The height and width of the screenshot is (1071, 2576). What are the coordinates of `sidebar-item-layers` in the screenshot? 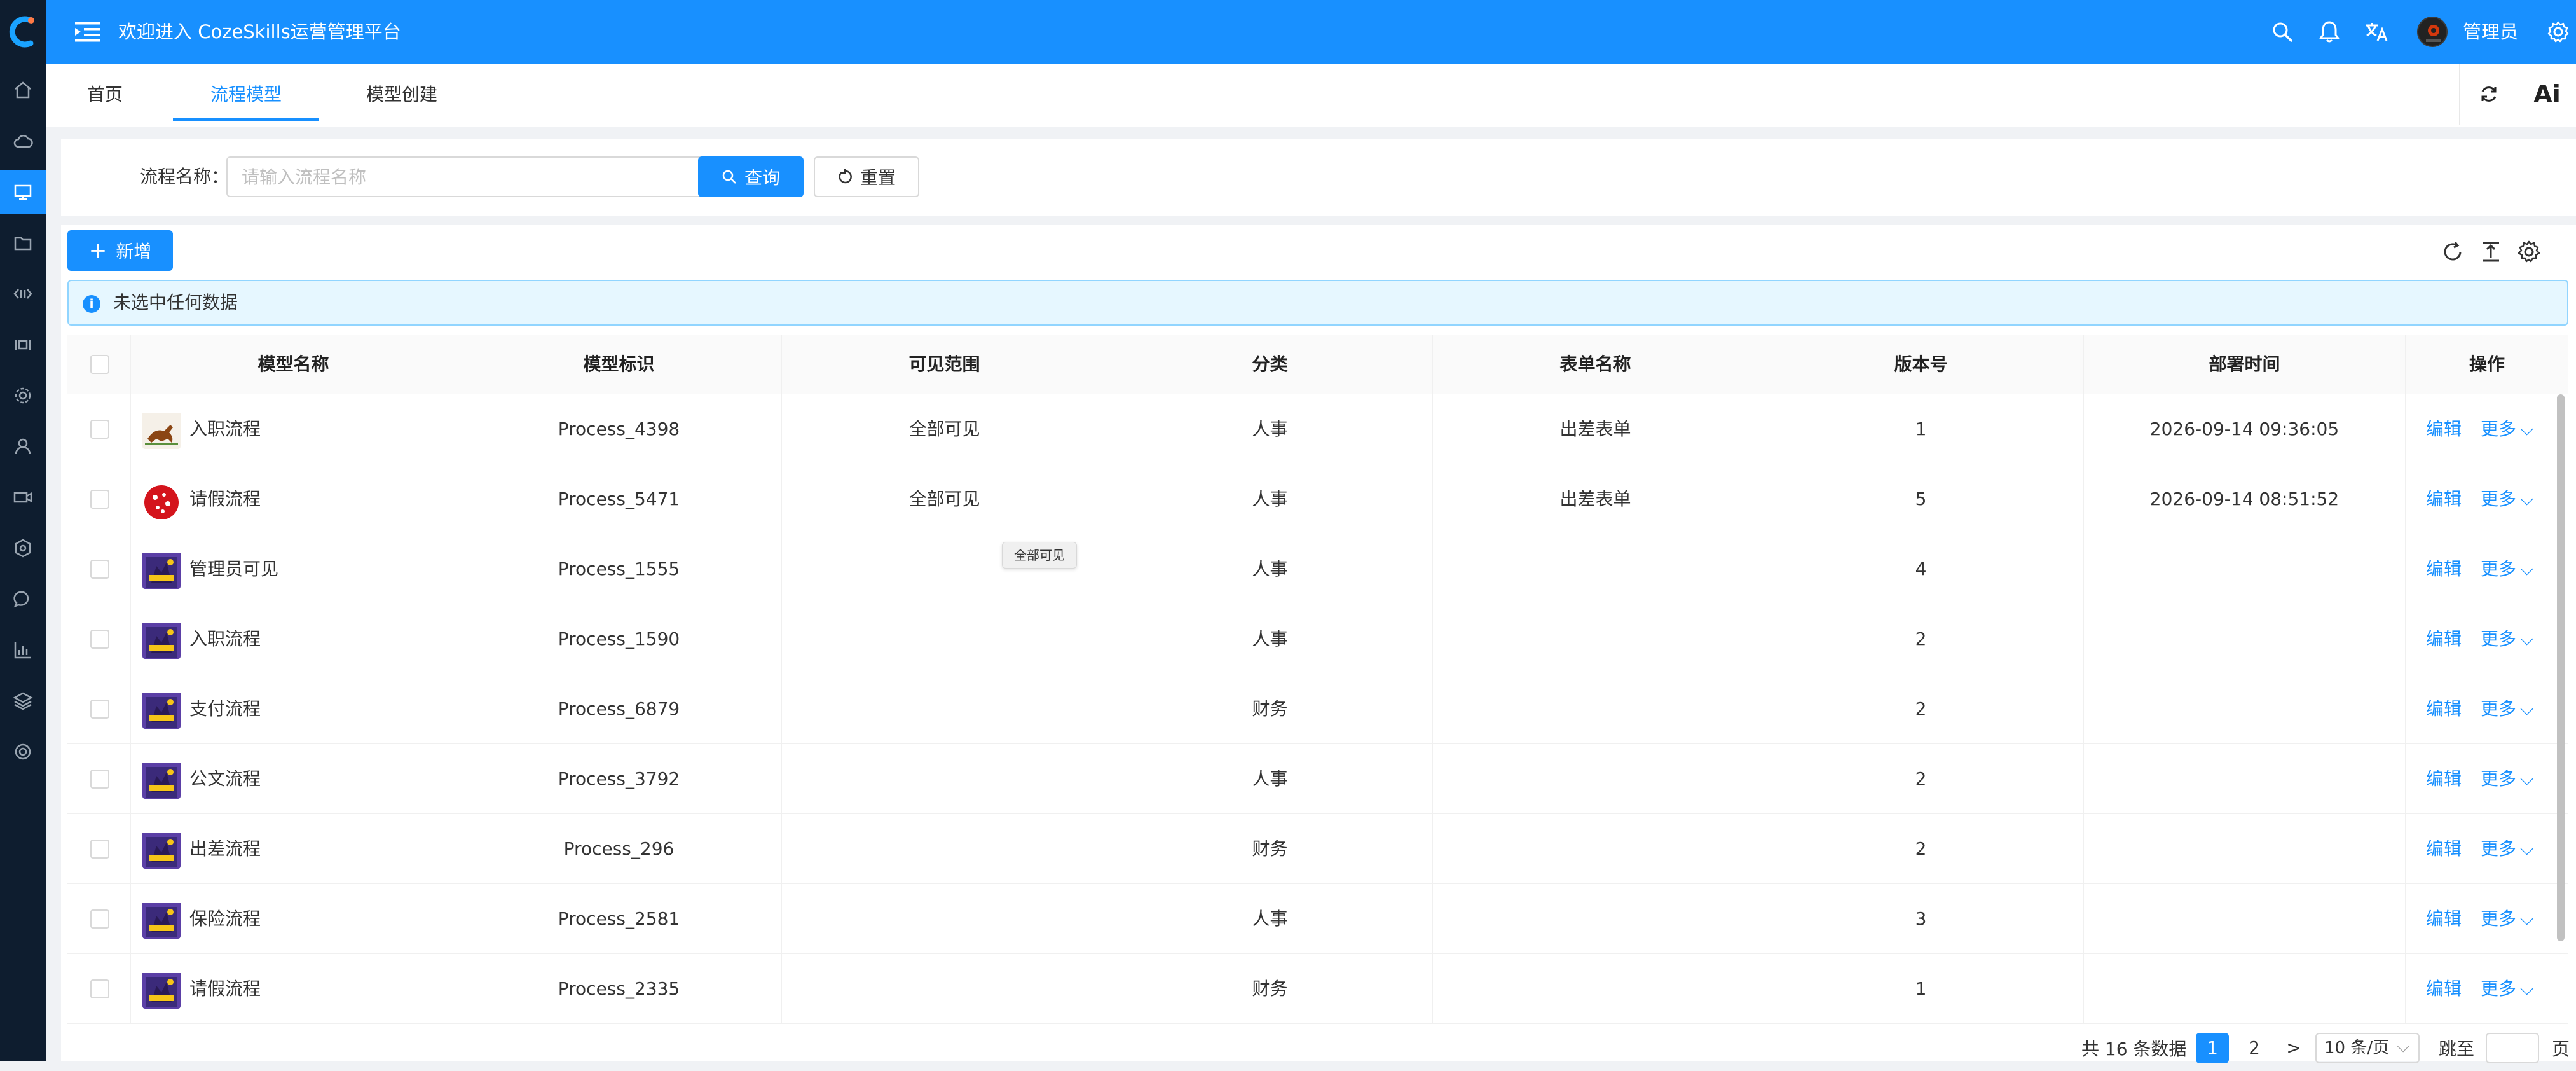 It's located at (23, 700).